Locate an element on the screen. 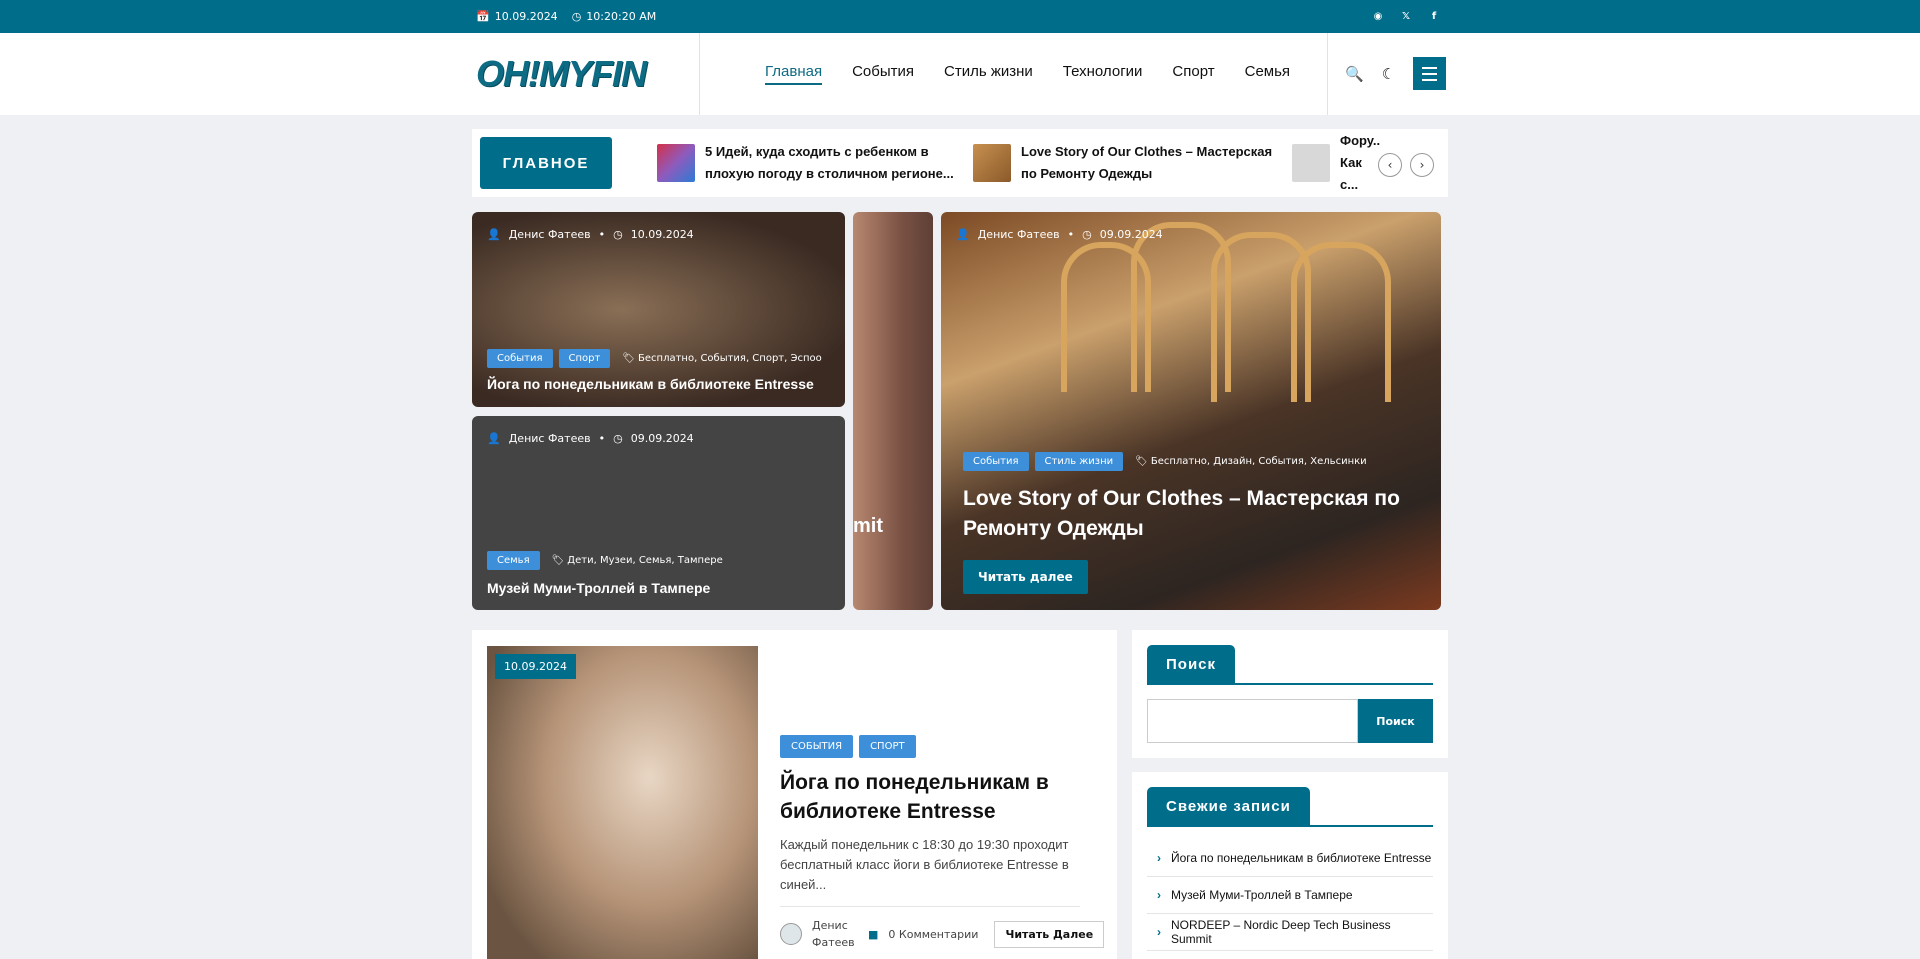 Image resolution: width=1920 pixels, height=959 pixels. widget-title: Свежие записи is located at coordinates (1228, 806).